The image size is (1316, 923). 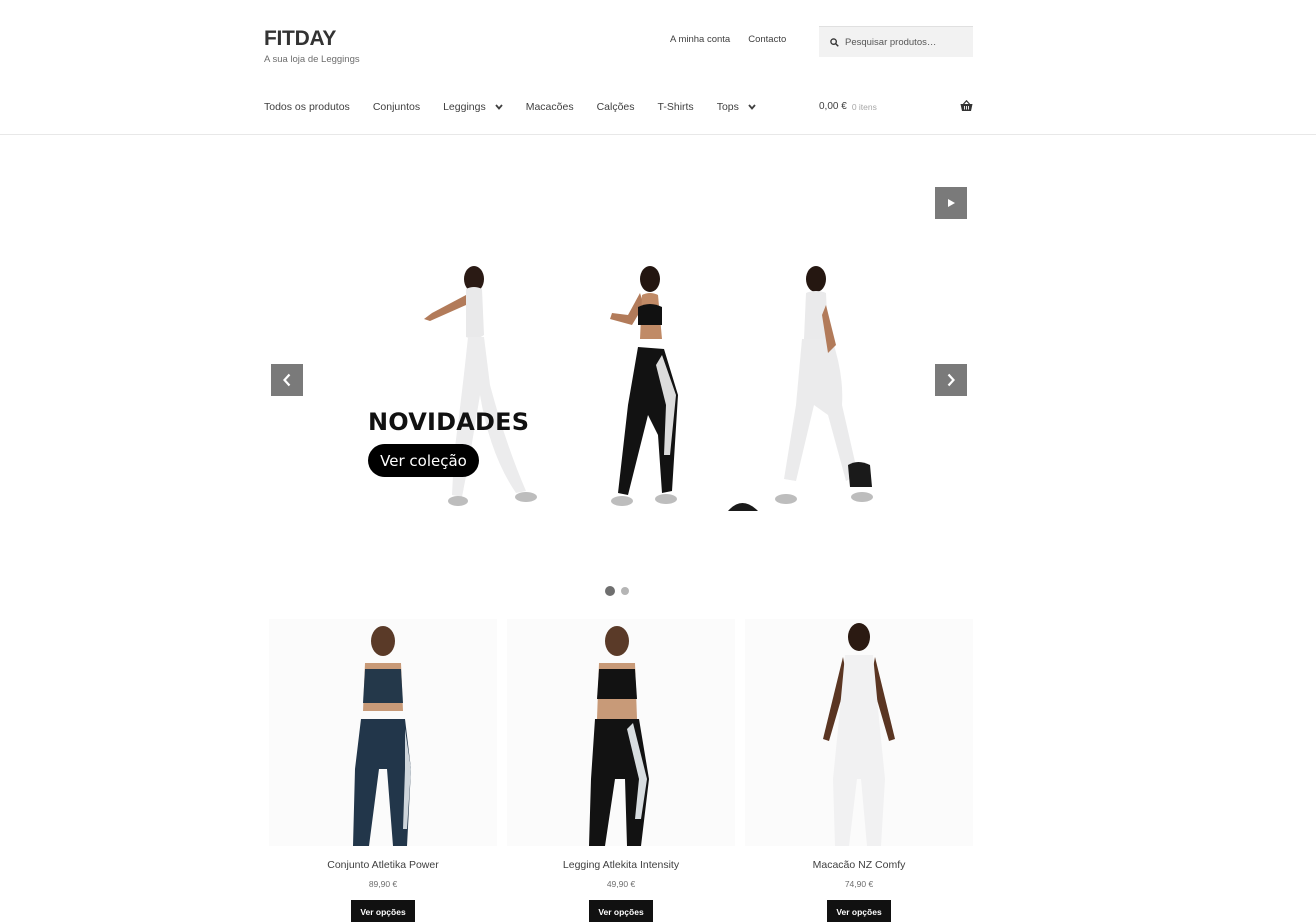 I want to click on basket-icon, so click(x=966, y=106).